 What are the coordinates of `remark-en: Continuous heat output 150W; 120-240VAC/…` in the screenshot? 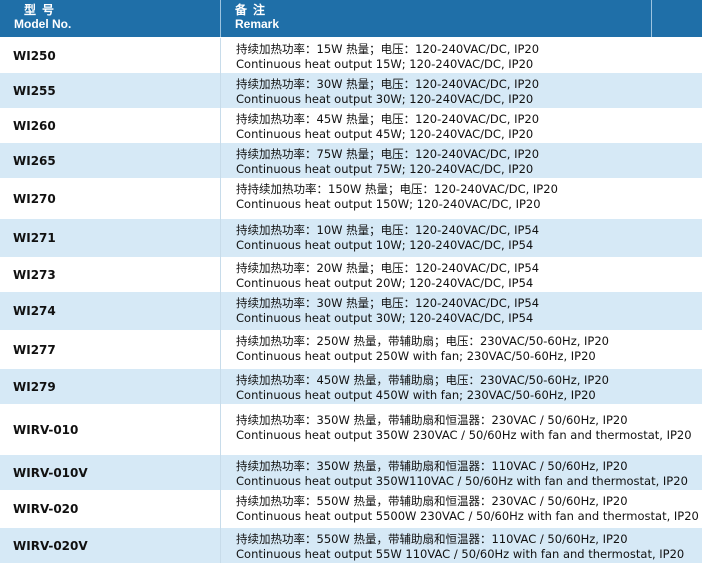 It's located at (388, 203).